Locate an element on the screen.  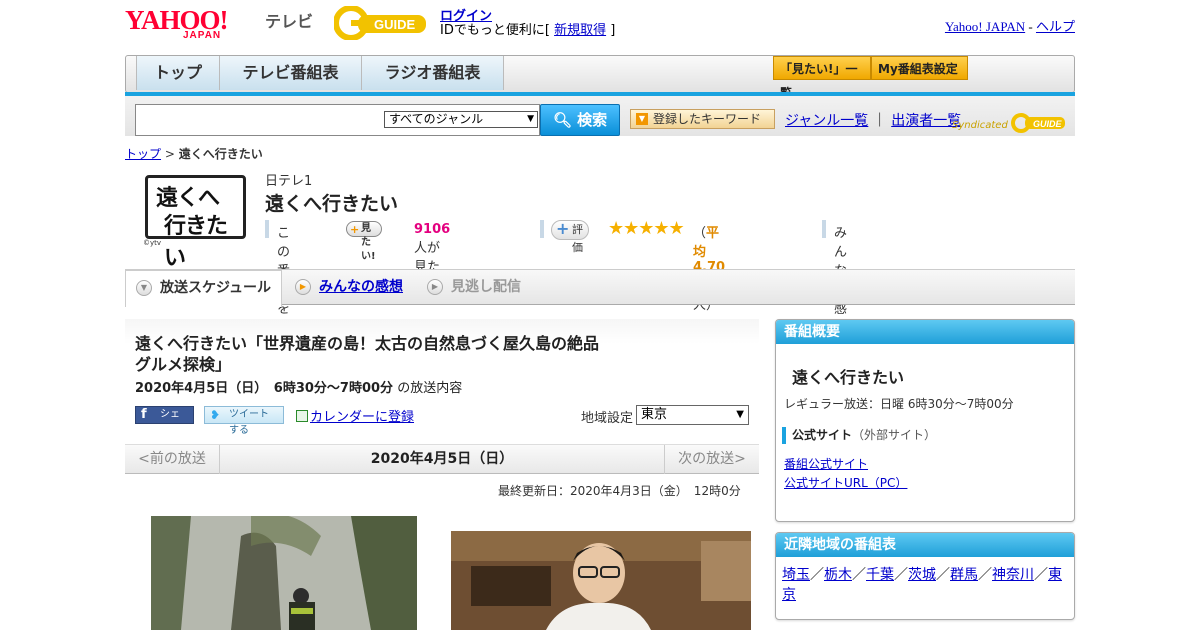
nearby-heading: 近隣地域の番組表 is located at coordinates (925, 545).